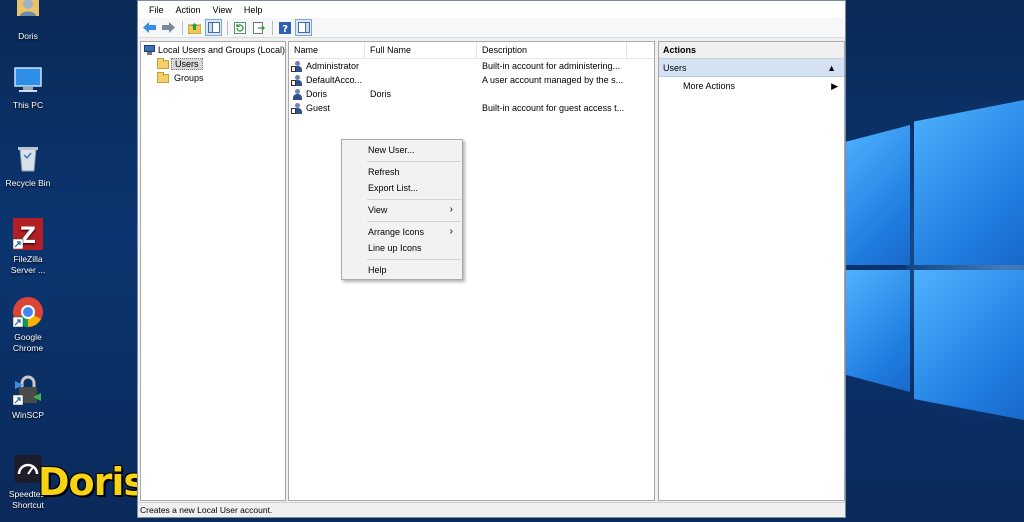 This screenshot has width=1024, height=522. I want to click on menu-item-arrange-icons: Arrange Icons ›, so click(402, 232).